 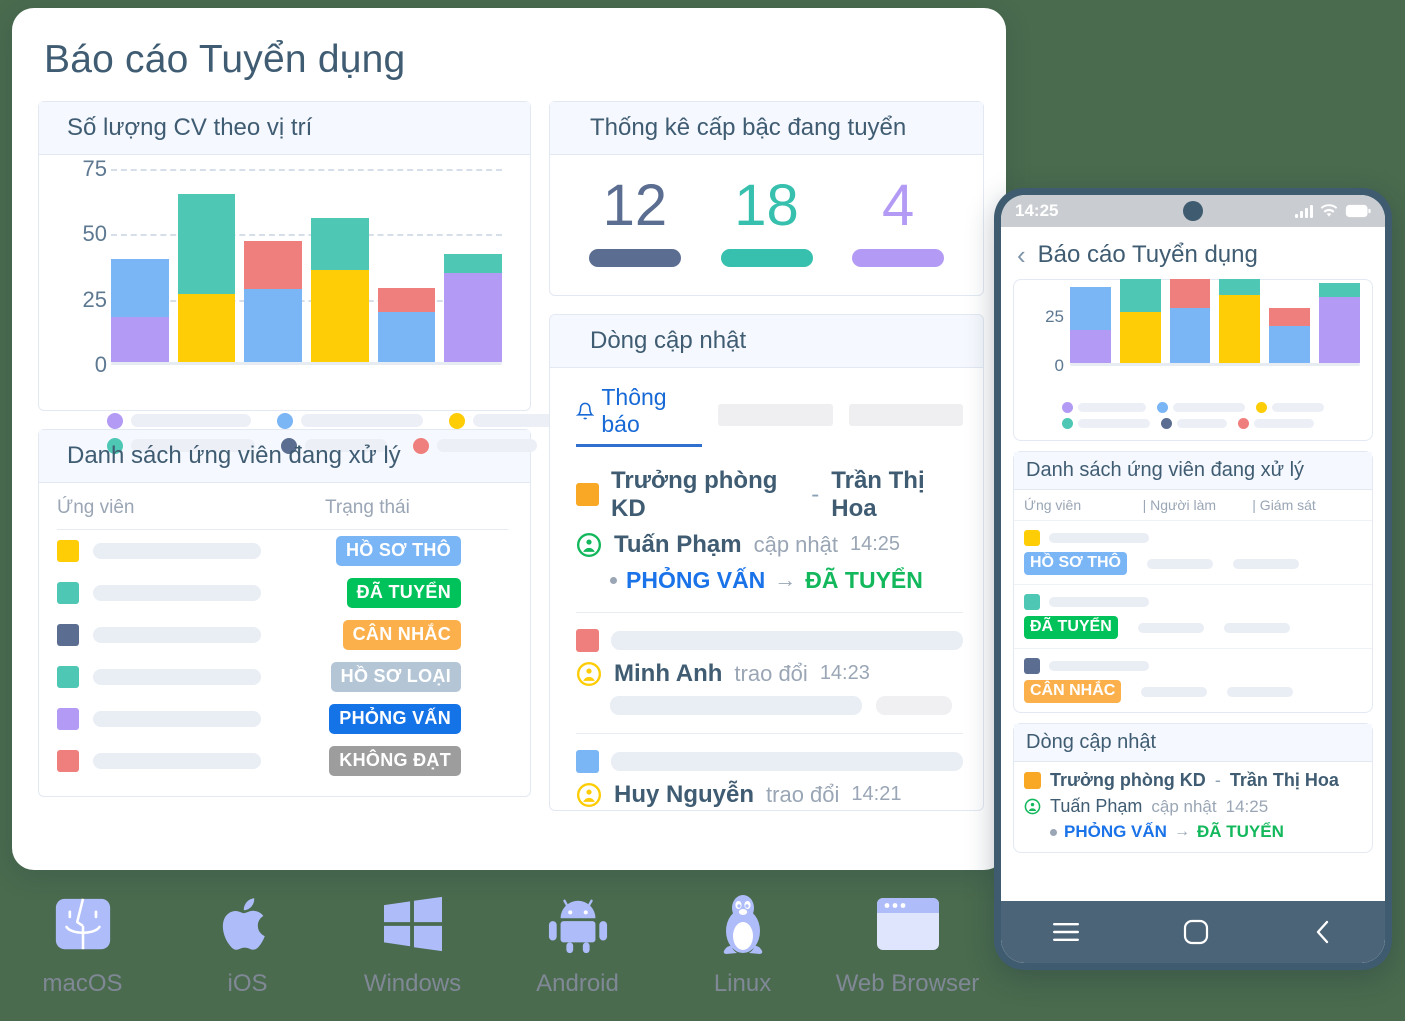 What do you see at coordinates (1147, 254) in the screenshot?
I see `phone-page-title: Báo cáo Tuyển dụng` at bounding box center [1147, 254].